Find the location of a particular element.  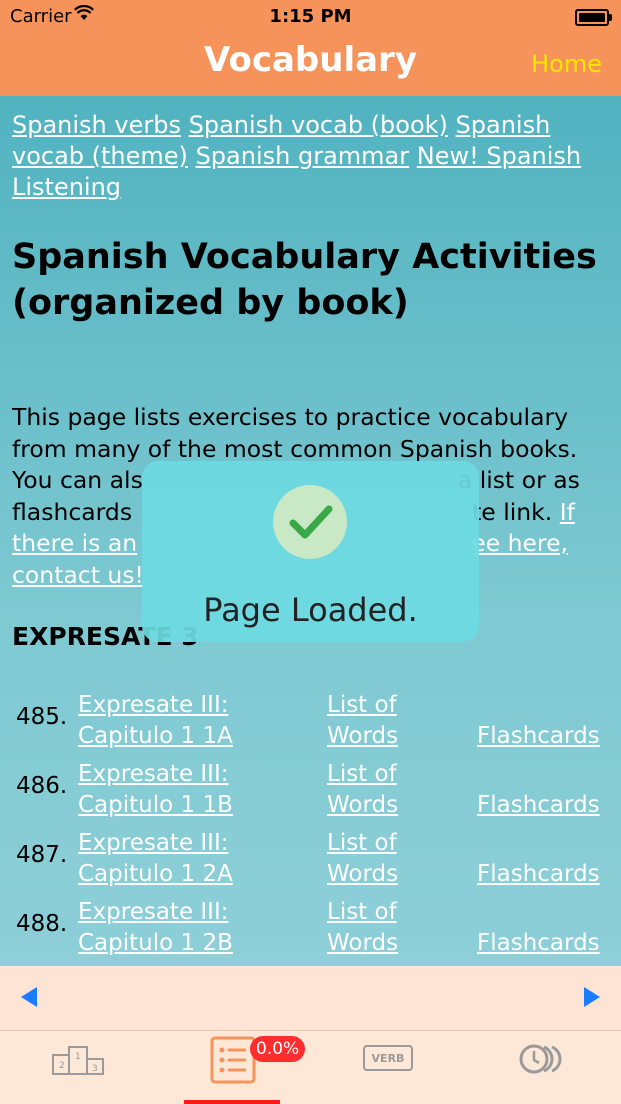

home-button: Home is located at coordinates (566, 64).